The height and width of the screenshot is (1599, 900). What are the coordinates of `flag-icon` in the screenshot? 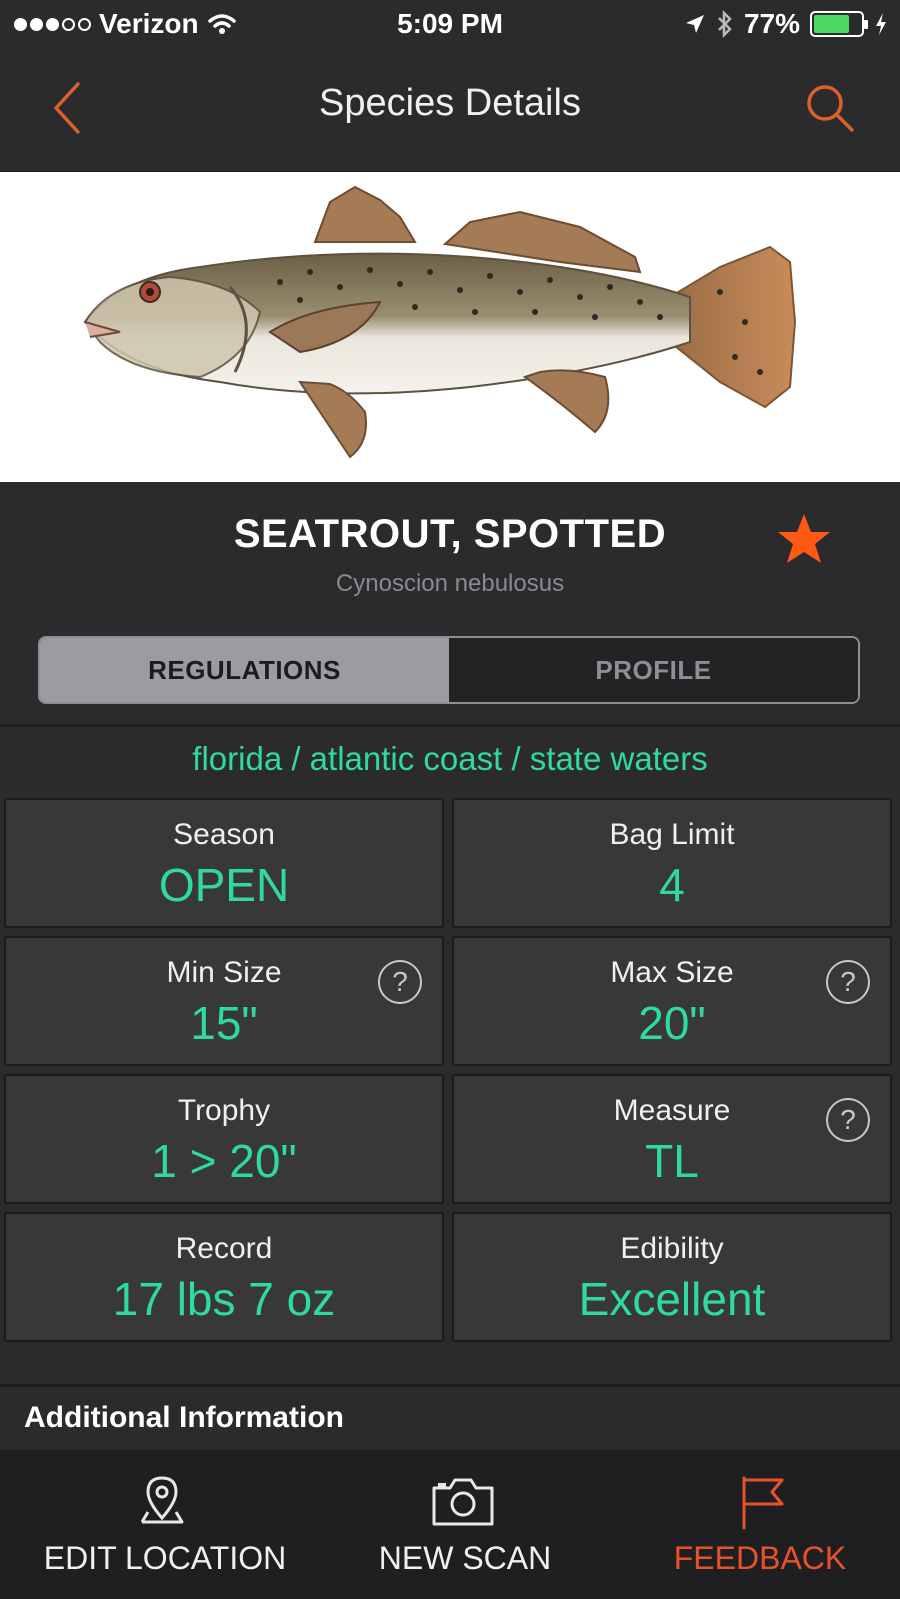 It's located at (763, 1503).